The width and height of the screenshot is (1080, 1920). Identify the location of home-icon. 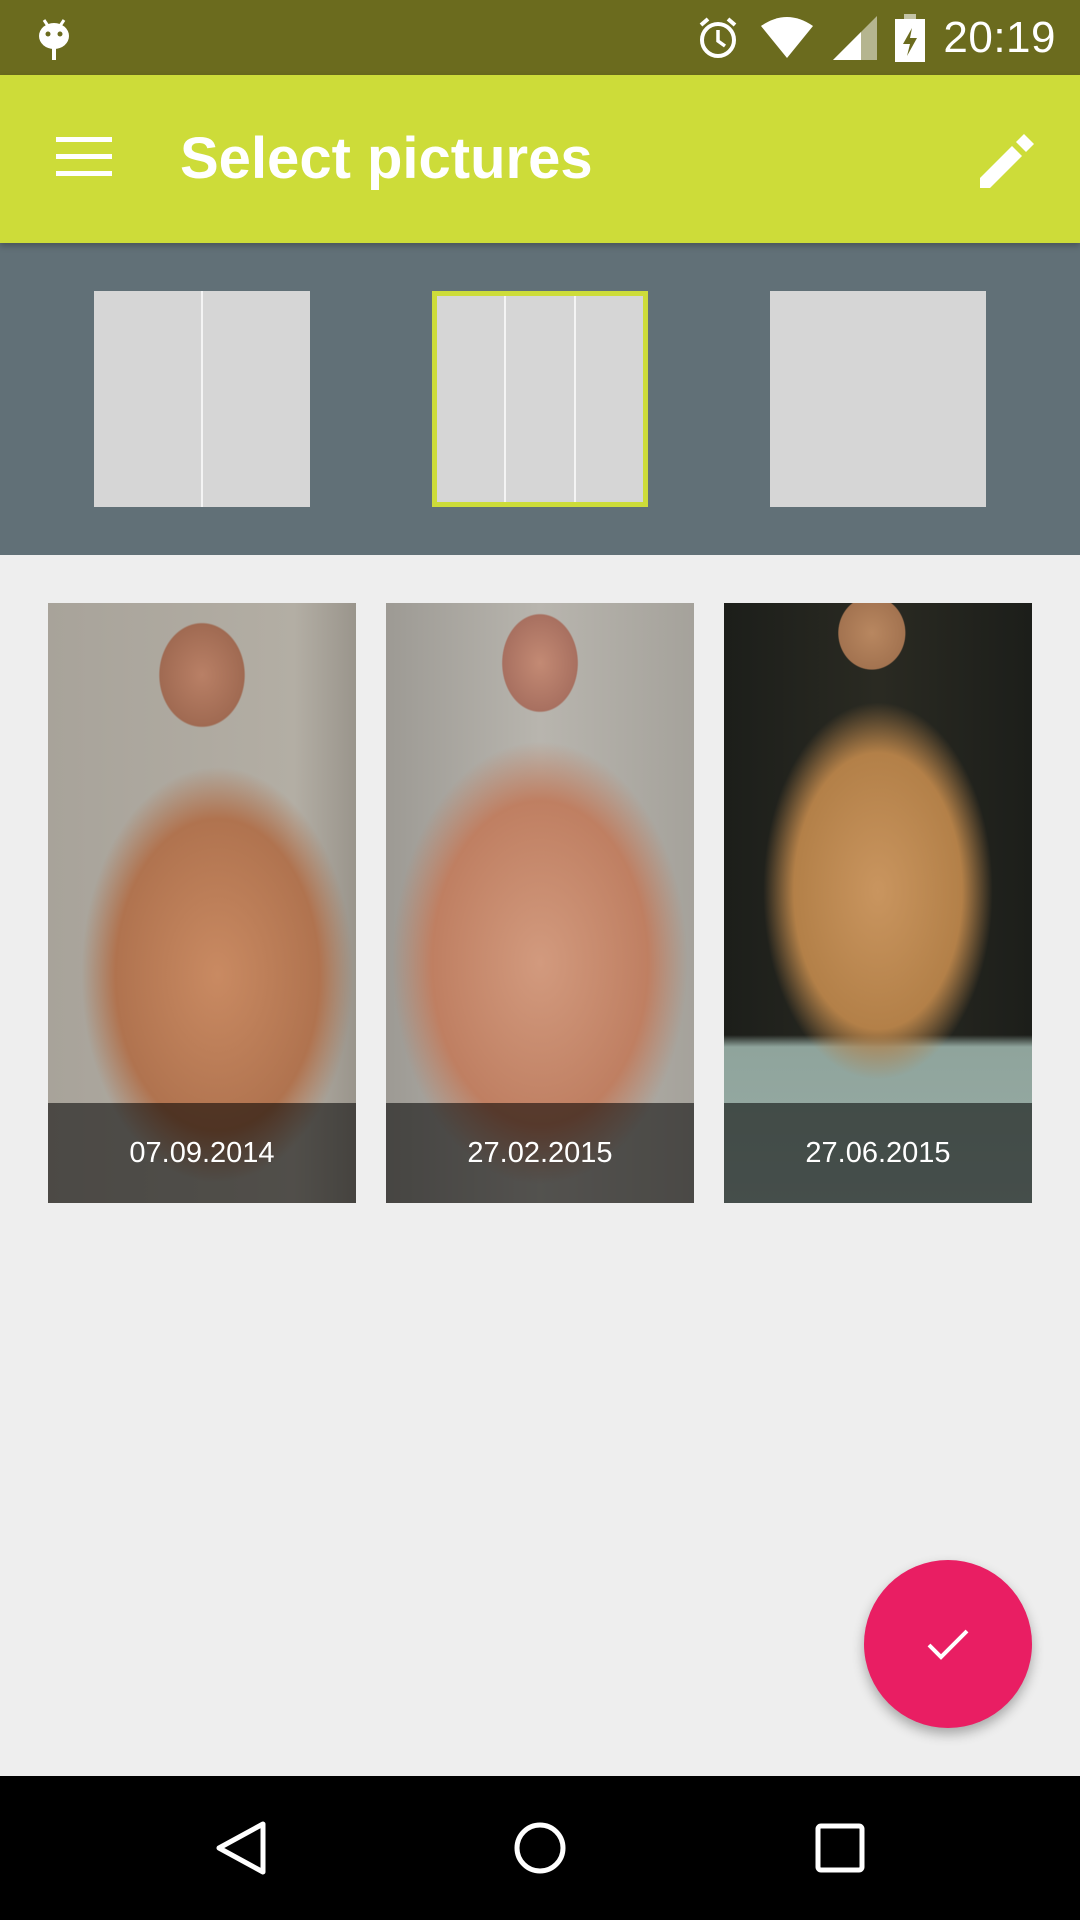
(540, 1848).